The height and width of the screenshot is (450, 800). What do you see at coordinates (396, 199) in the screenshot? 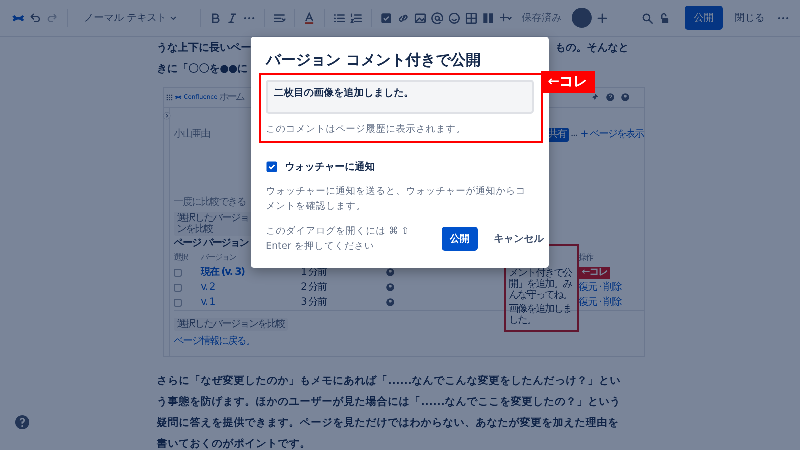
I see `description-text: ウォッチャーに通知を送ると、ウォッチャーが通知からコメントを確認します。` at bounding box center [396, 199].